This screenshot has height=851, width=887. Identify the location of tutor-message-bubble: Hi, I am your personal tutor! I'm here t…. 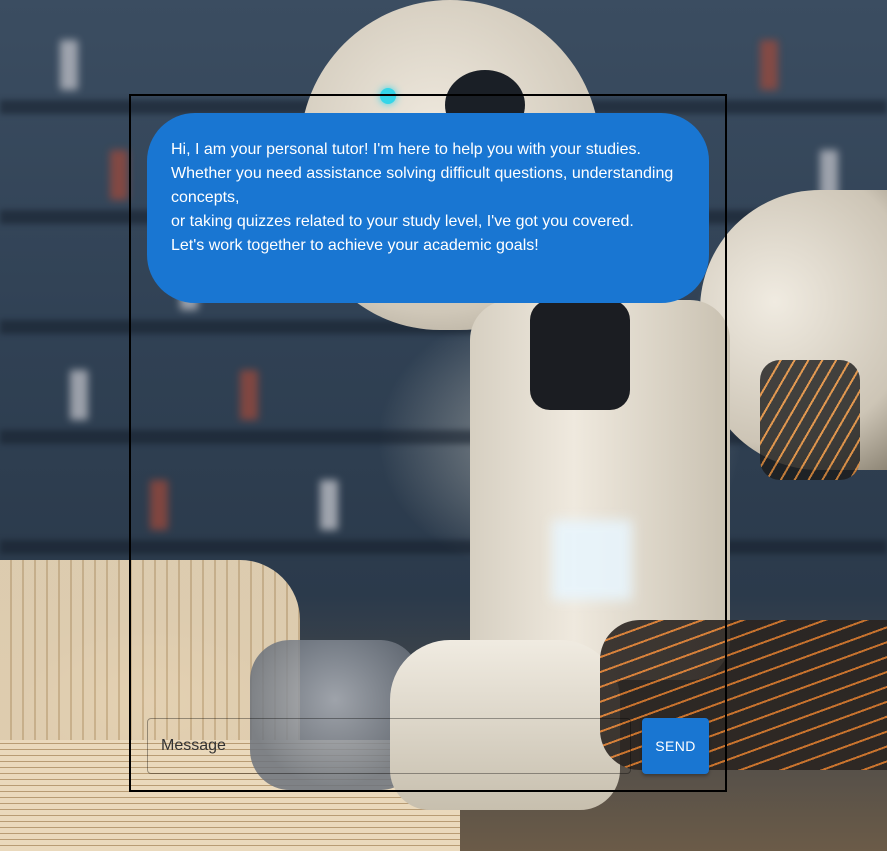
(428, 208).